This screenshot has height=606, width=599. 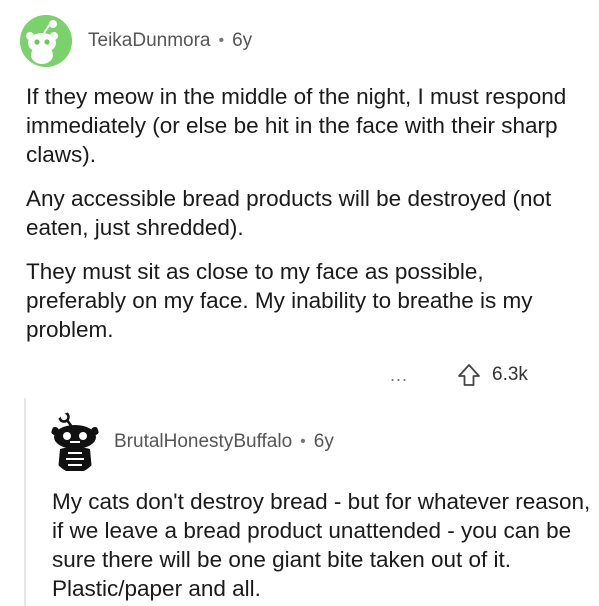 What do you see at coordinates (149, 41) in the screenshot?
I see `username: TeikaDunmora` at bounding box center [149, 41].